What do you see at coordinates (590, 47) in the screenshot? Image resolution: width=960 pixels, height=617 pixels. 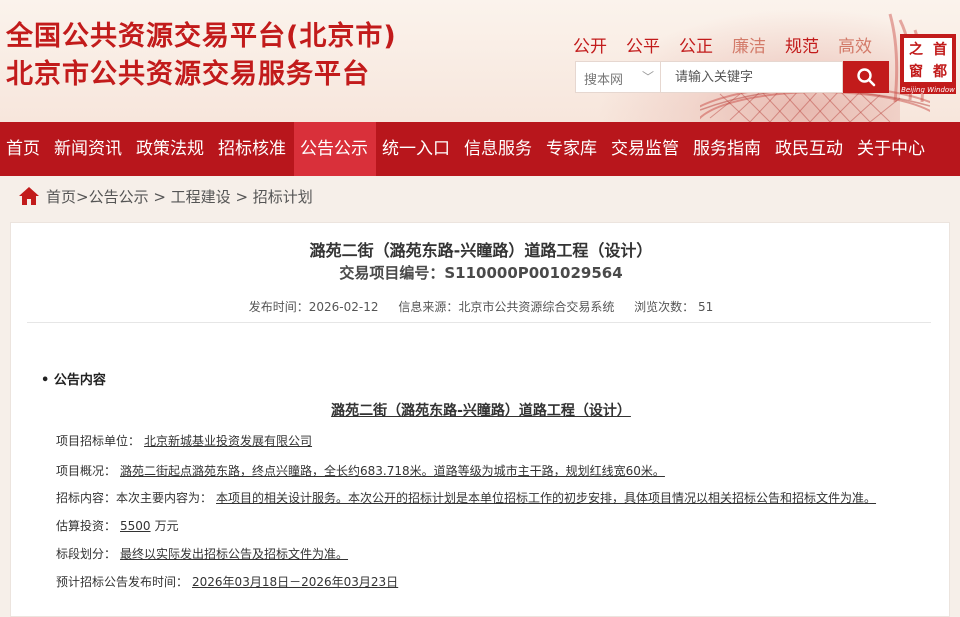 I see `value-word: 公开` at bounding box center [590, 47].